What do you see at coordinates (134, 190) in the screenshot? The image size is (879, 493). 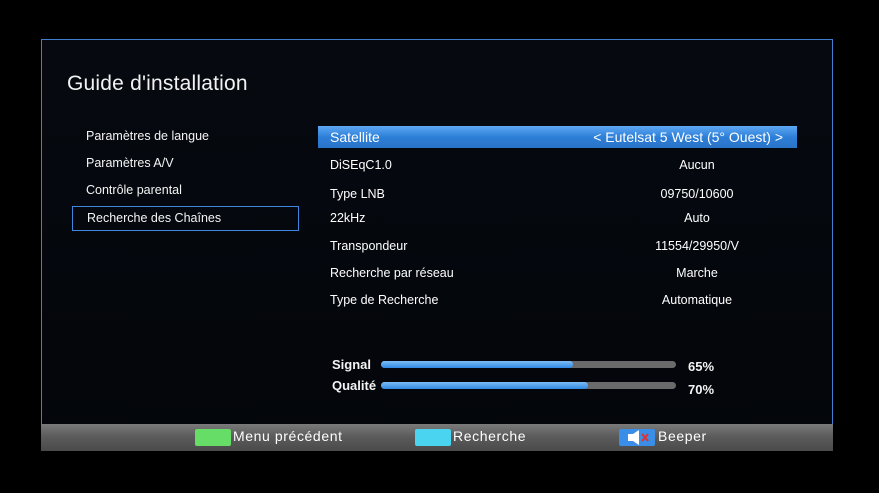 I see `menu-item-label: Contrôle parental` at bounding box center [134, 190].